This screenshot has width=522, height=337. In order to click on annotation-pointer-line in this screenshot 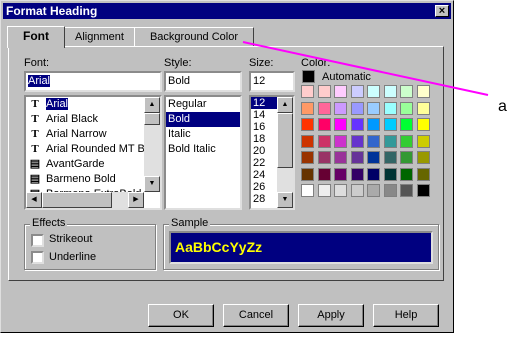, I will do `click(365, 68)`.